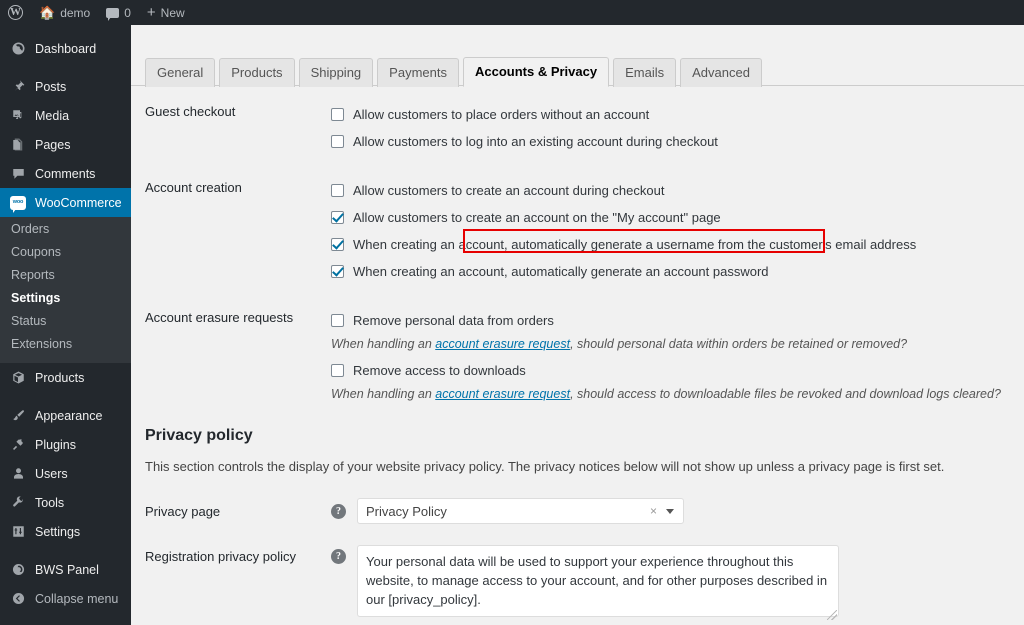 This screenshot has height=625, width=1024. I want to click on sidebar-item-label: Comments, so click(65, 173).